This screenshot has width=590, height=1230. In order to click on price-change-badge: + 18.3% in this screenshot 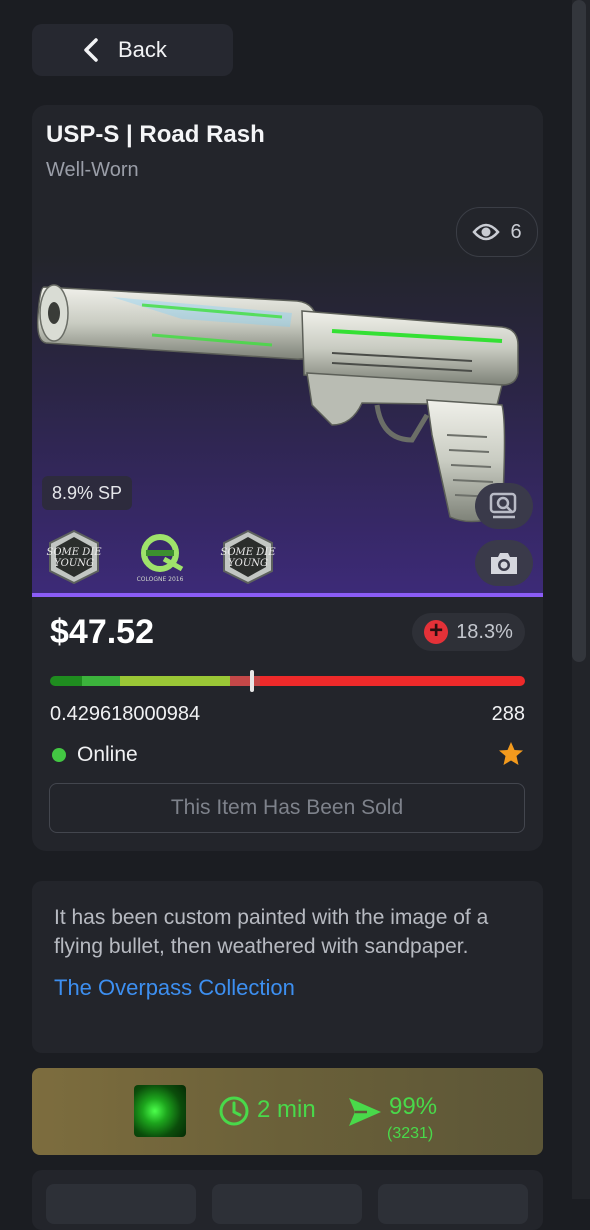, I will do `click(468, 632)`.